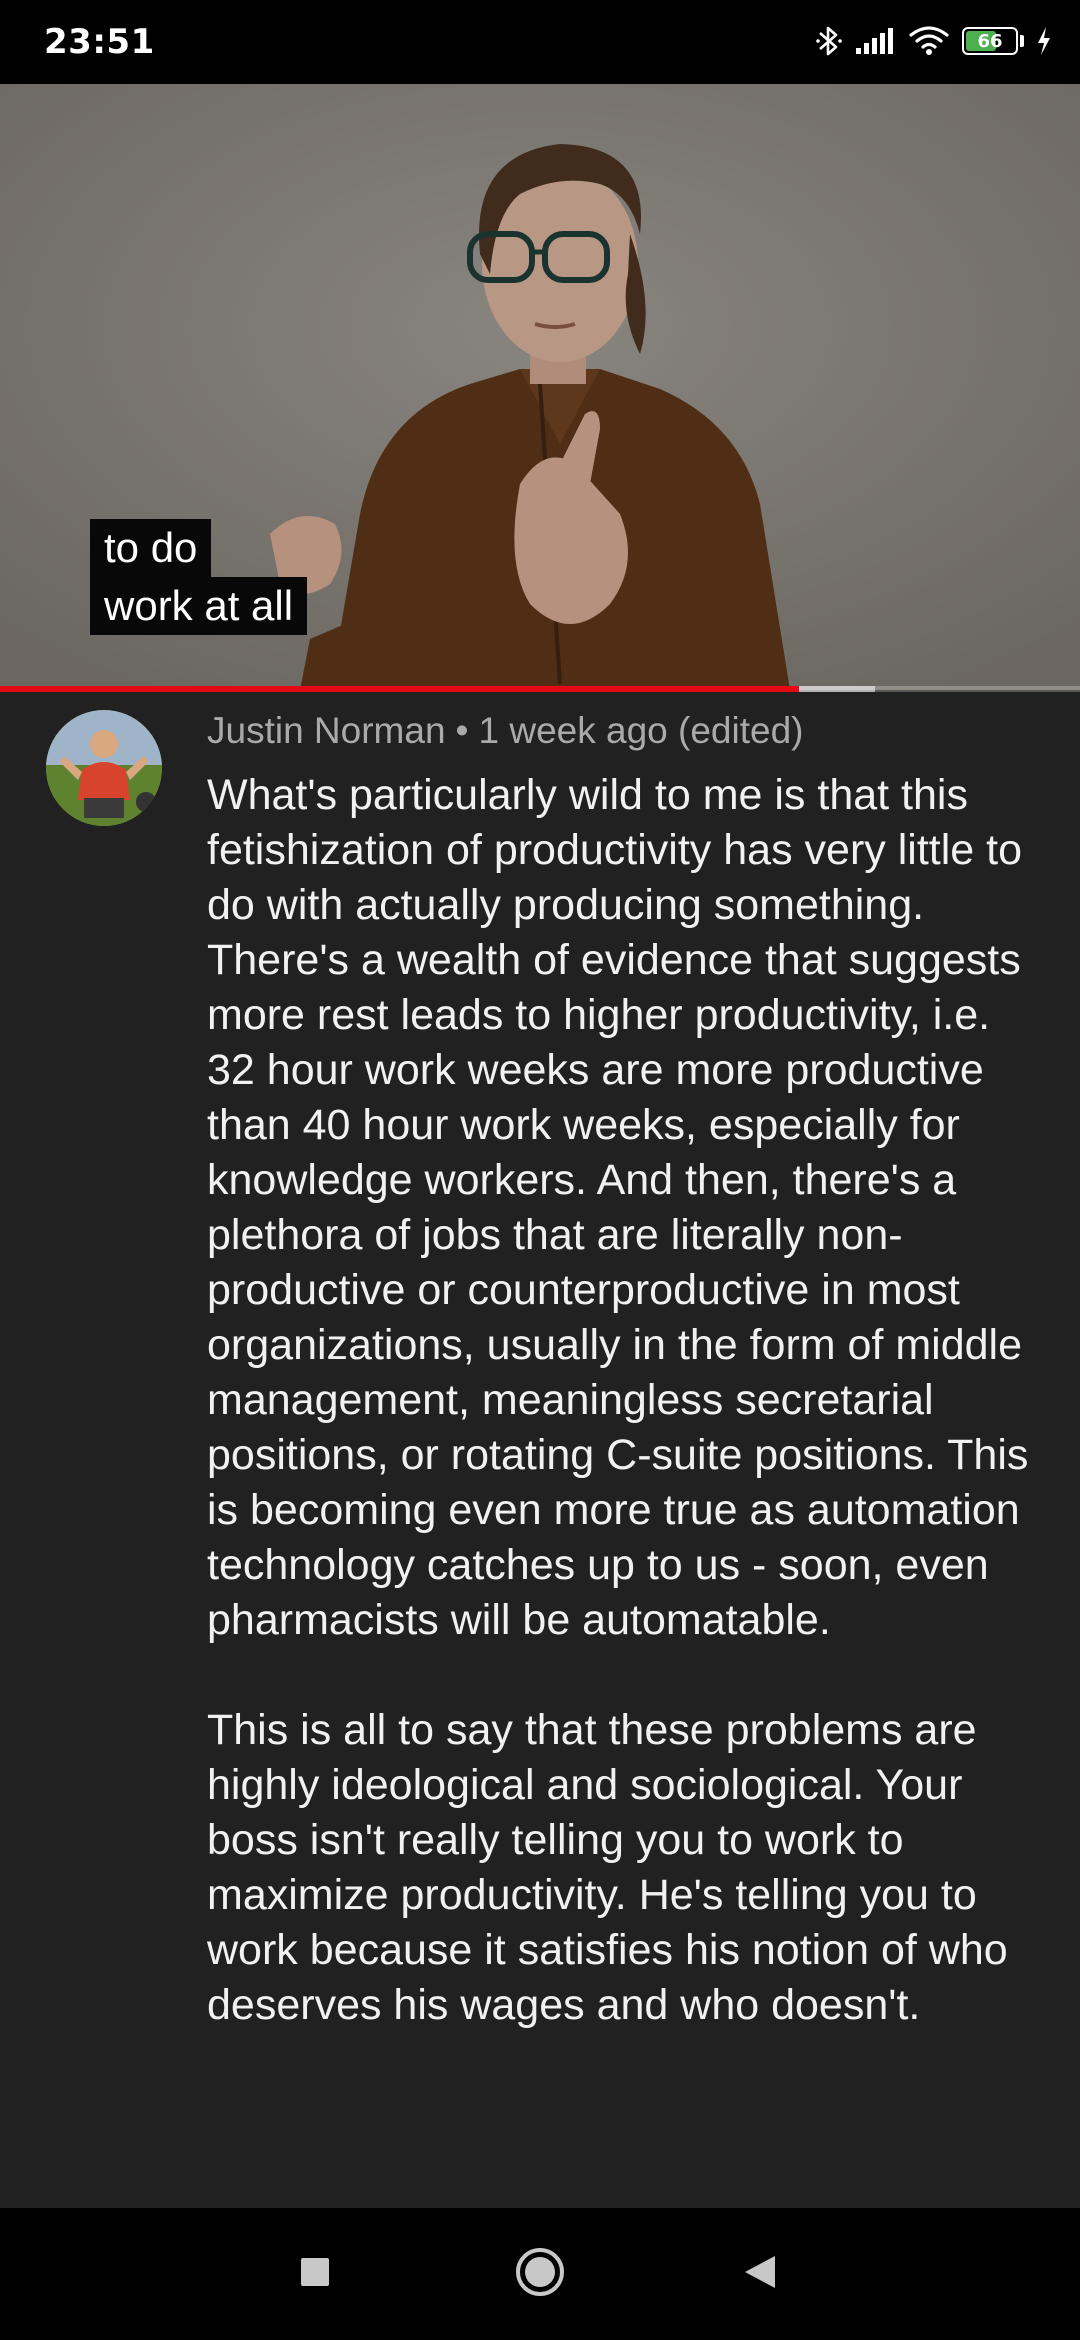  I want to click on avatar, so click(104, 768).